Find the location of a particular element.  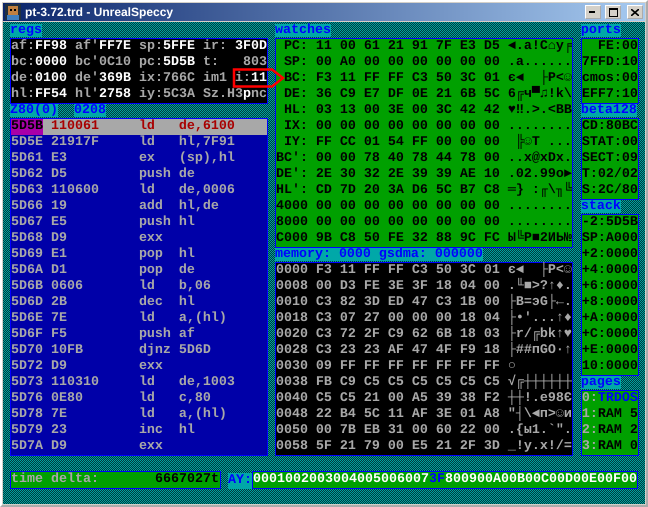

hex-bytes: C3 82 3D ED 47 C3 1B 00 is located at coordinates (408, 303).